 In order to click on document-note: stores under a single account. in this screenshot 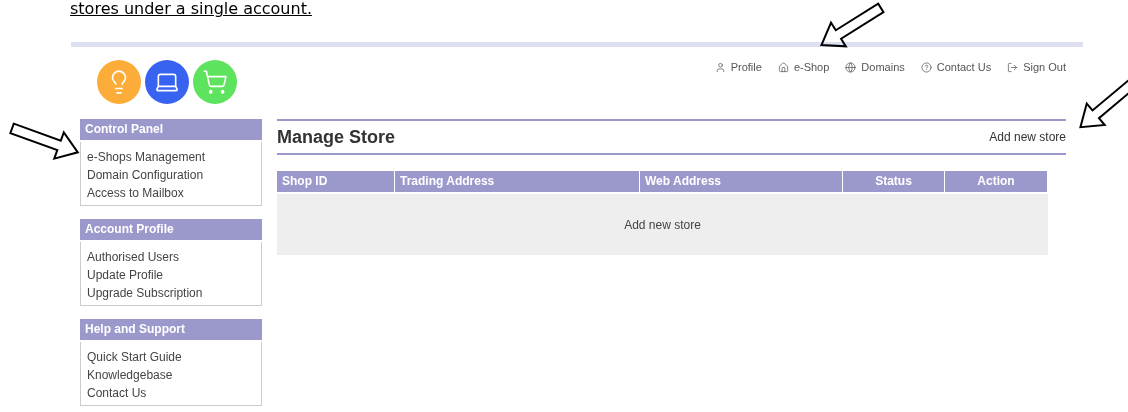, I will do `click(191, 9)`.